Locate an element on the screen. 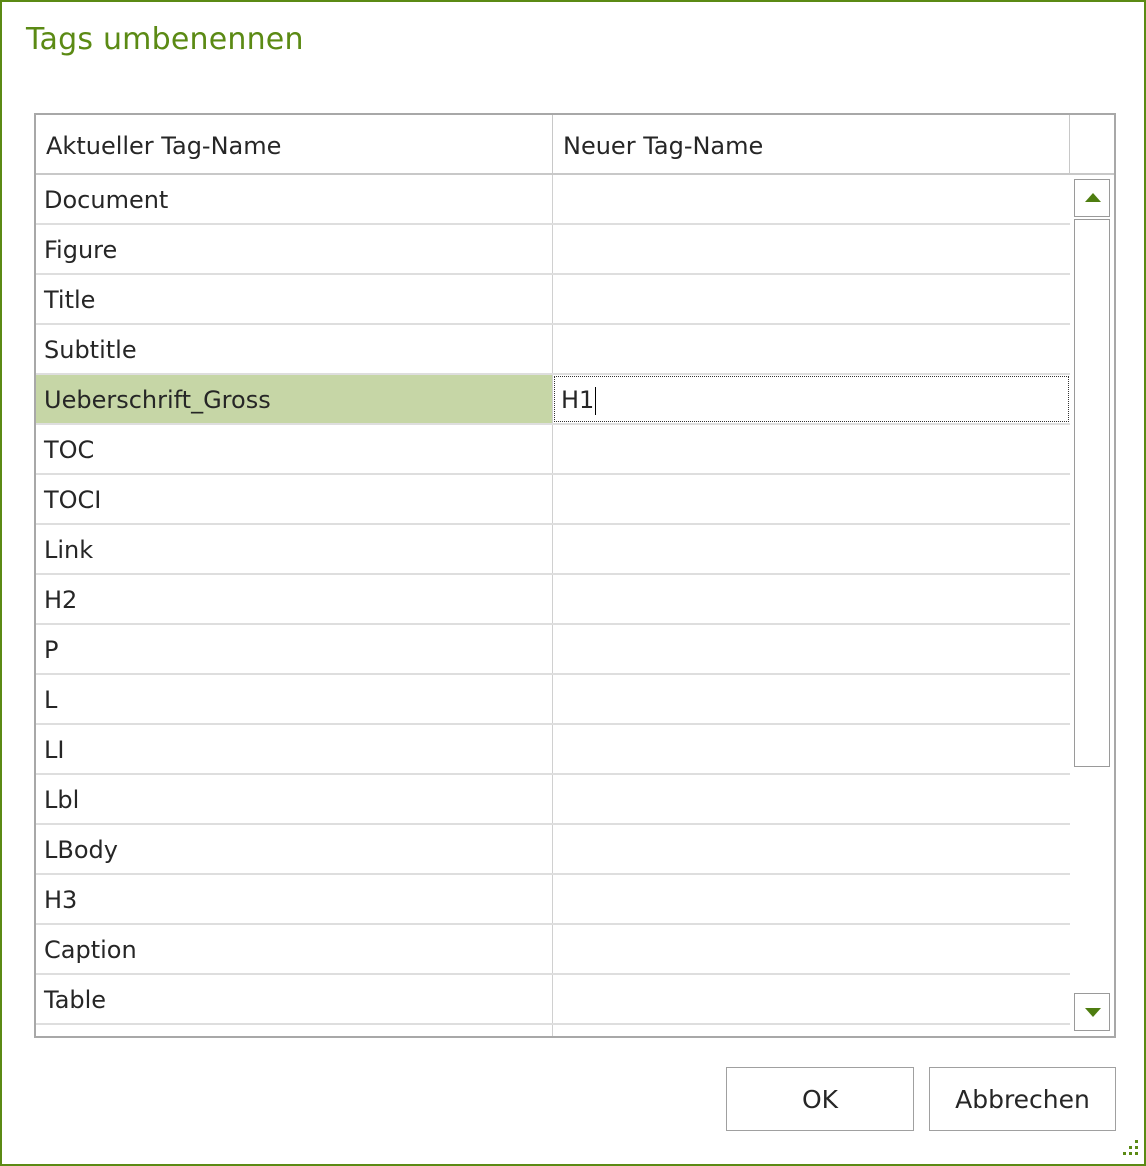 This screenshot has height=1166, width=1146. table-row-partial is located at coordinates (553, 1030).